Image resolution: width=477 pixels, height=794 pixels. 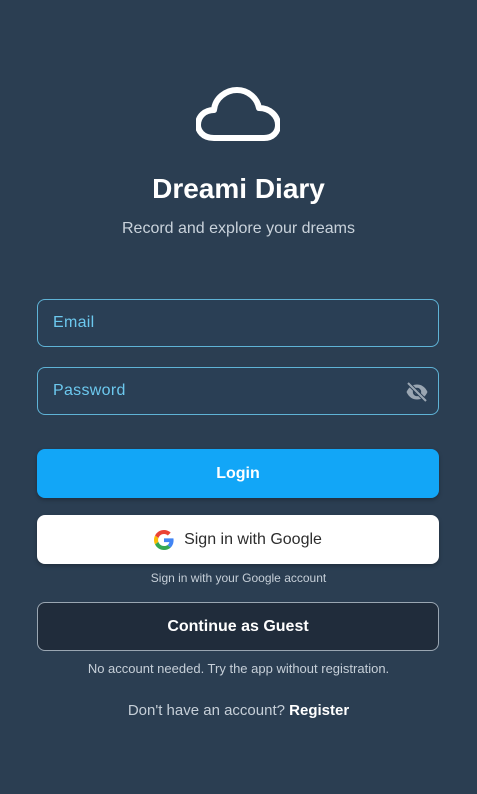 I want to click on register-row: Don't have an account? Register, so click(x=238, y=710).